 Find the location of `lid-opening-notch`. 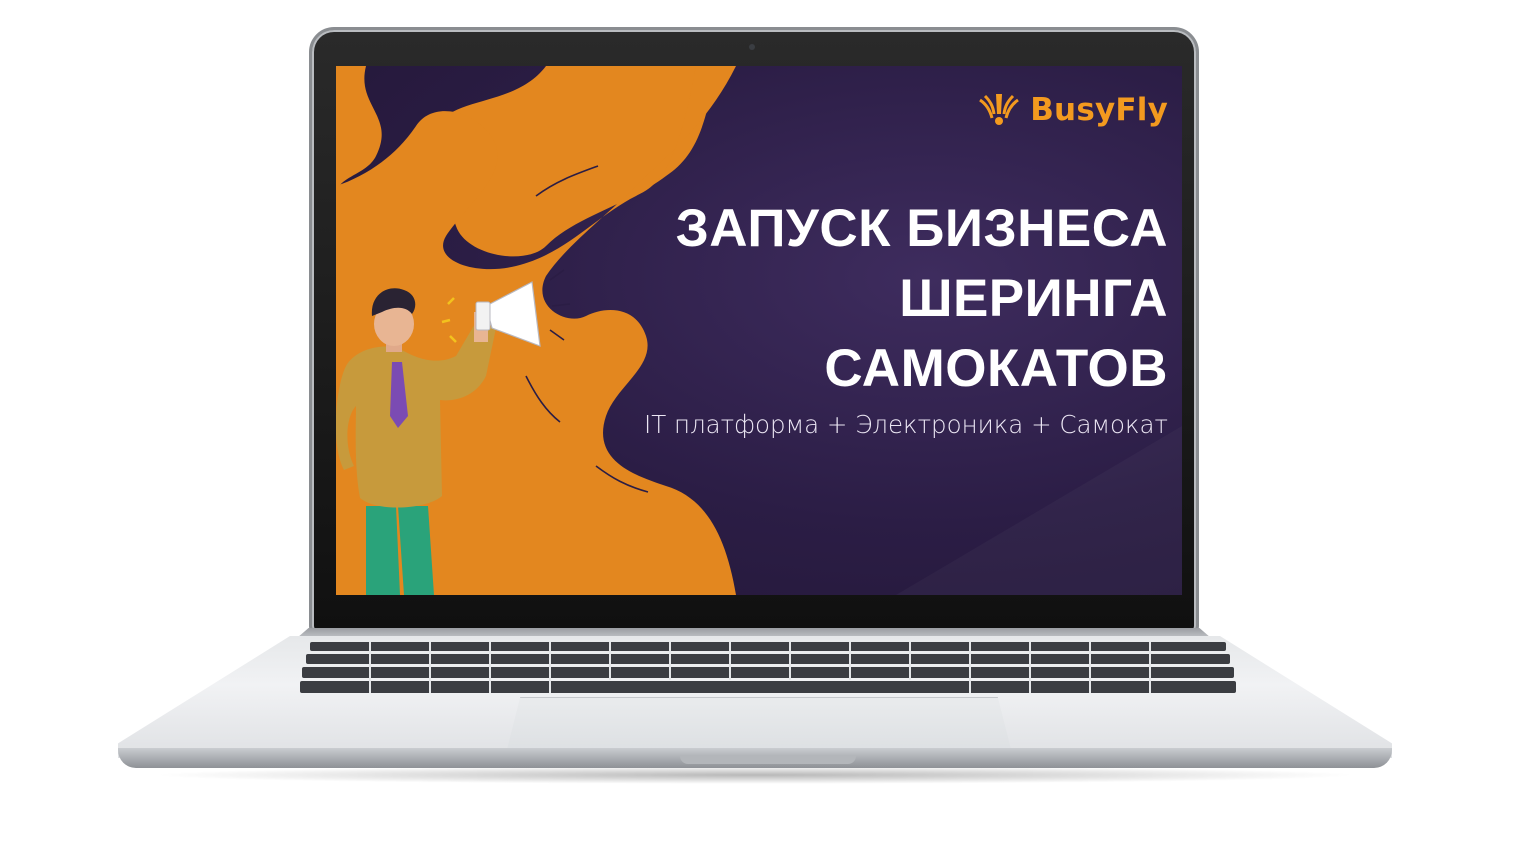

lid-opening-notch is located at coordinates (768, 760).